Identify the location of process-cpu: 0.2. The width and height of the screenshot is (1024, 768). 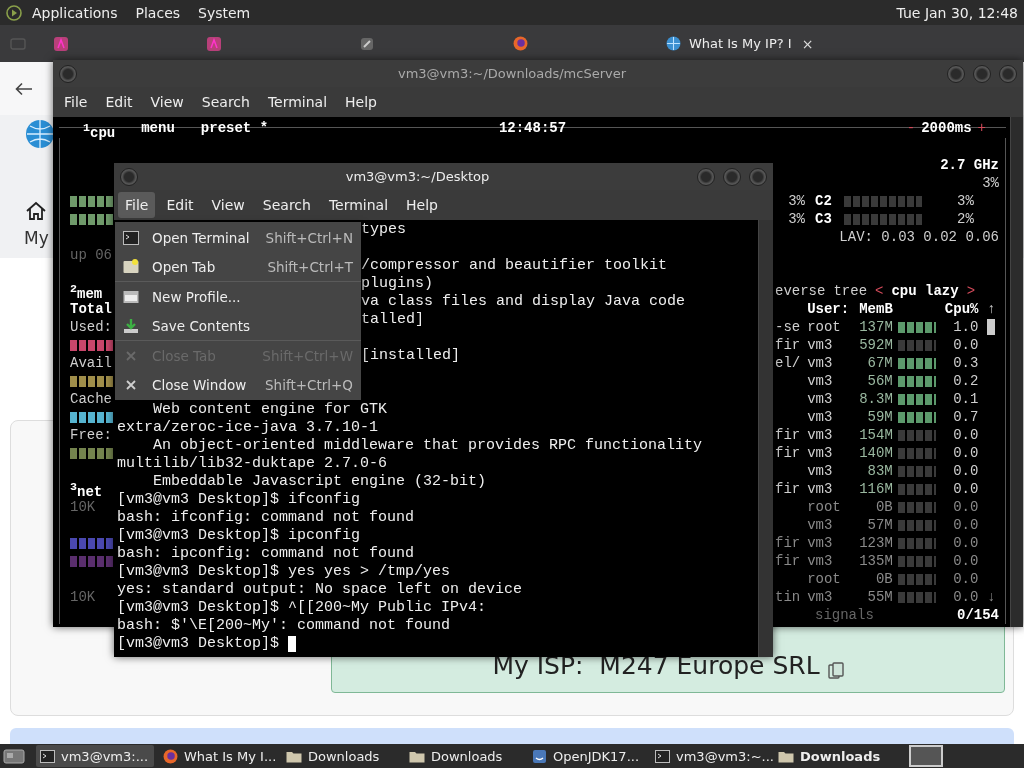
(965, 381).